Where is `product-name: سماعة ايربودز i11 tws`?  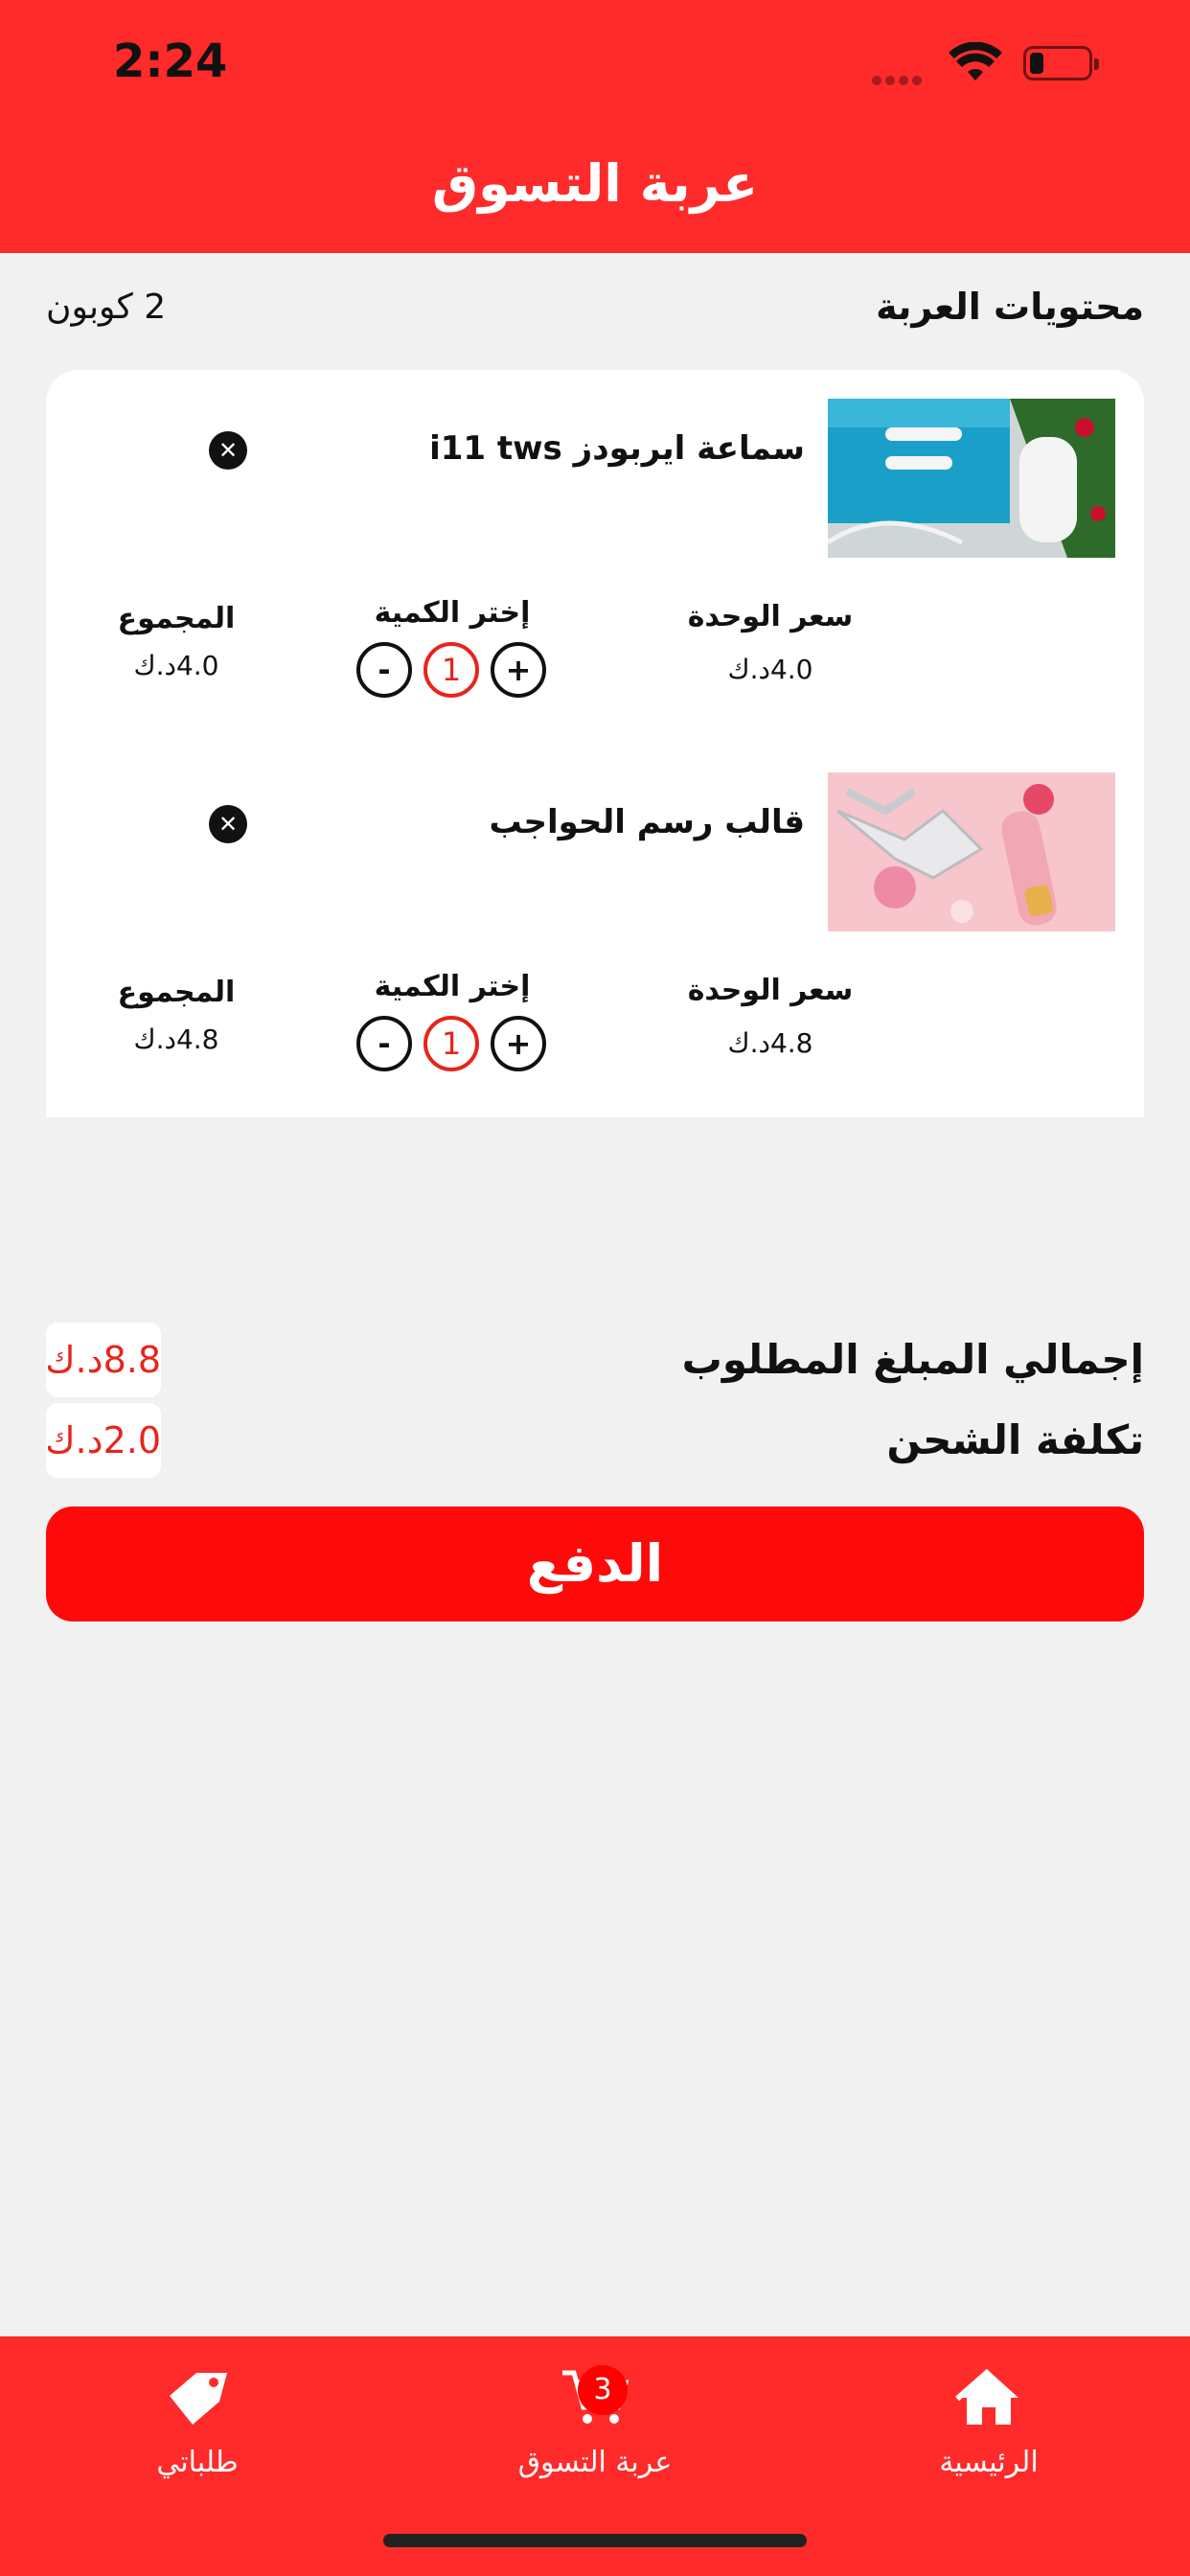
product-name: سماعة ايربودز i11 tws is located at coordinates (617, 448).